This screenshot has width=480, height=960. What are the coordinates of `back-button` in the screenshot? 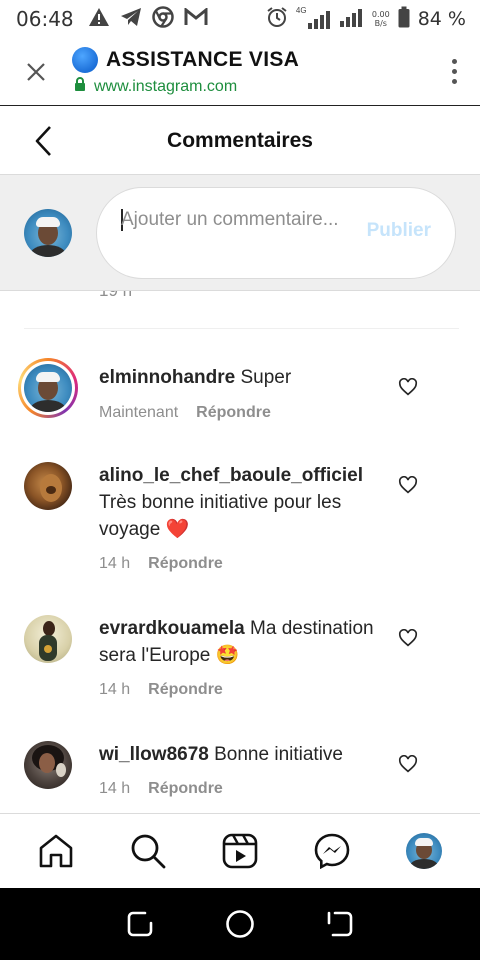 It's located at (44, 141).